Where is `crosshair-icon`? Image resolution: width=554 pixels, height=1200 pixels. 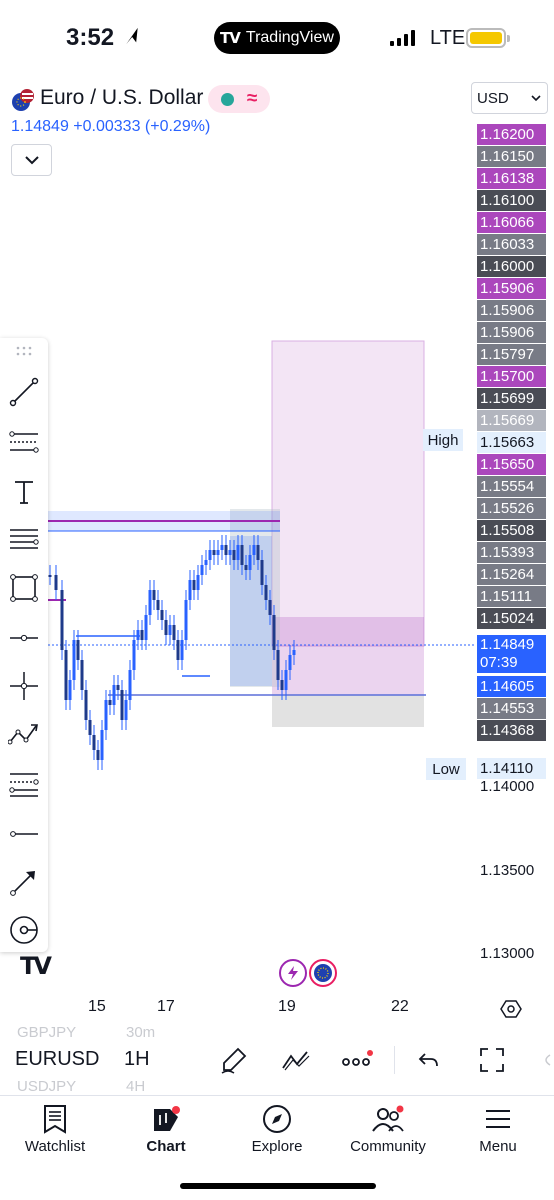 crosshair-icon is located at coordinates (24, 686).